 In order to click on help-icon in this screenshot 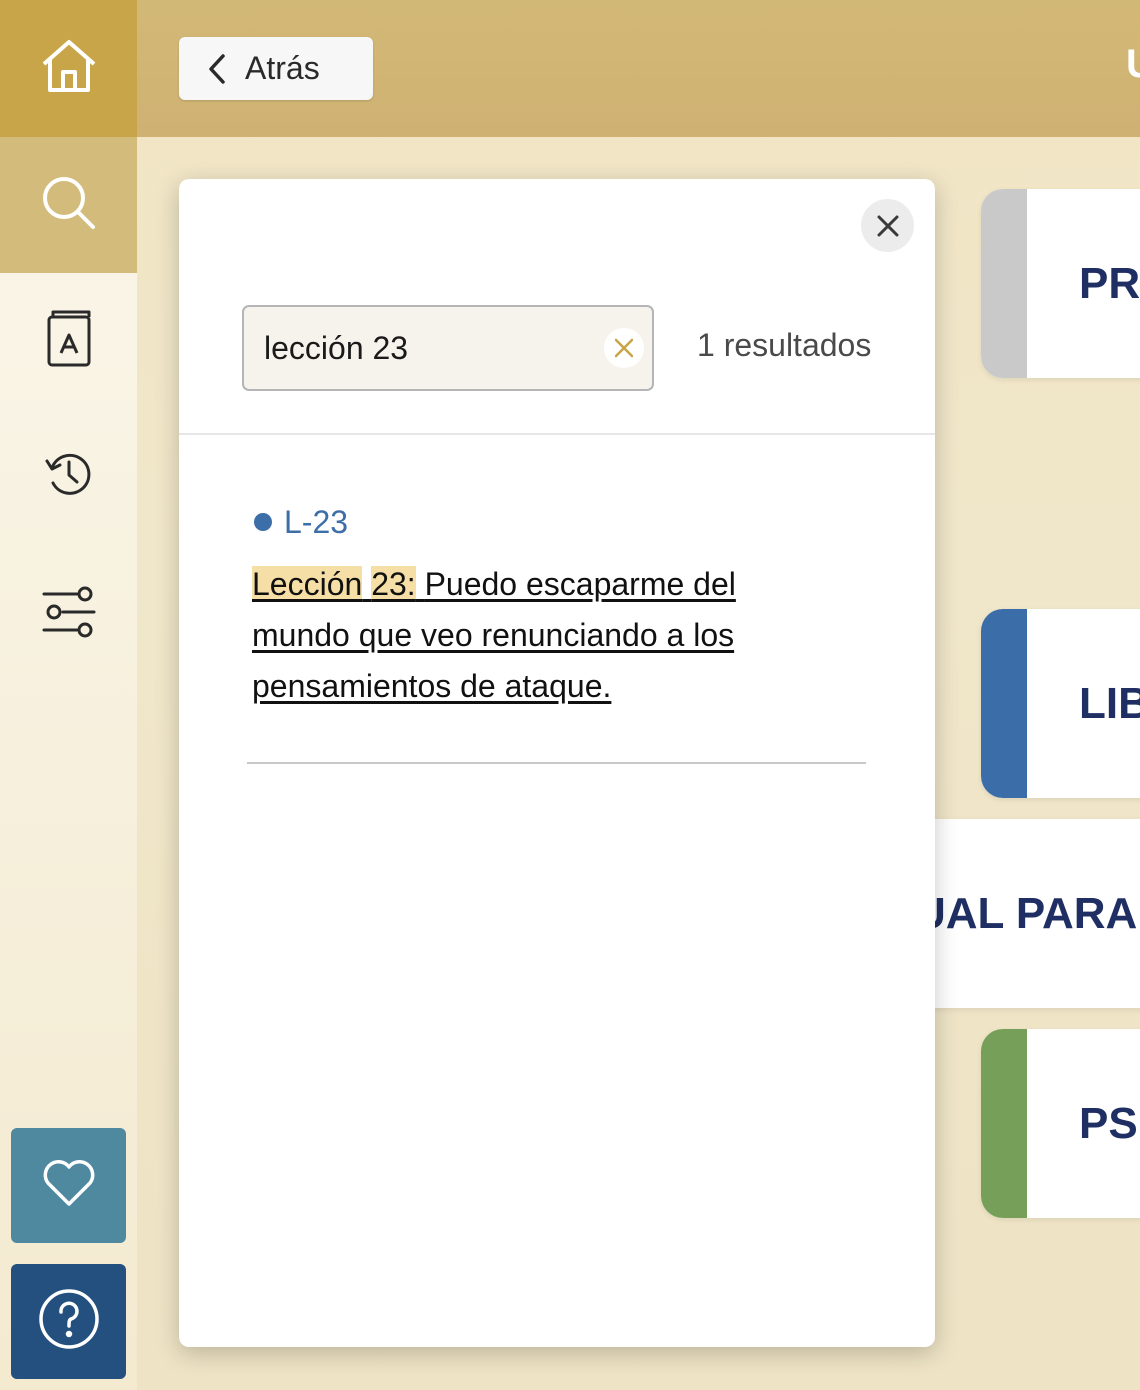, I will do `click(69, 1321)`.